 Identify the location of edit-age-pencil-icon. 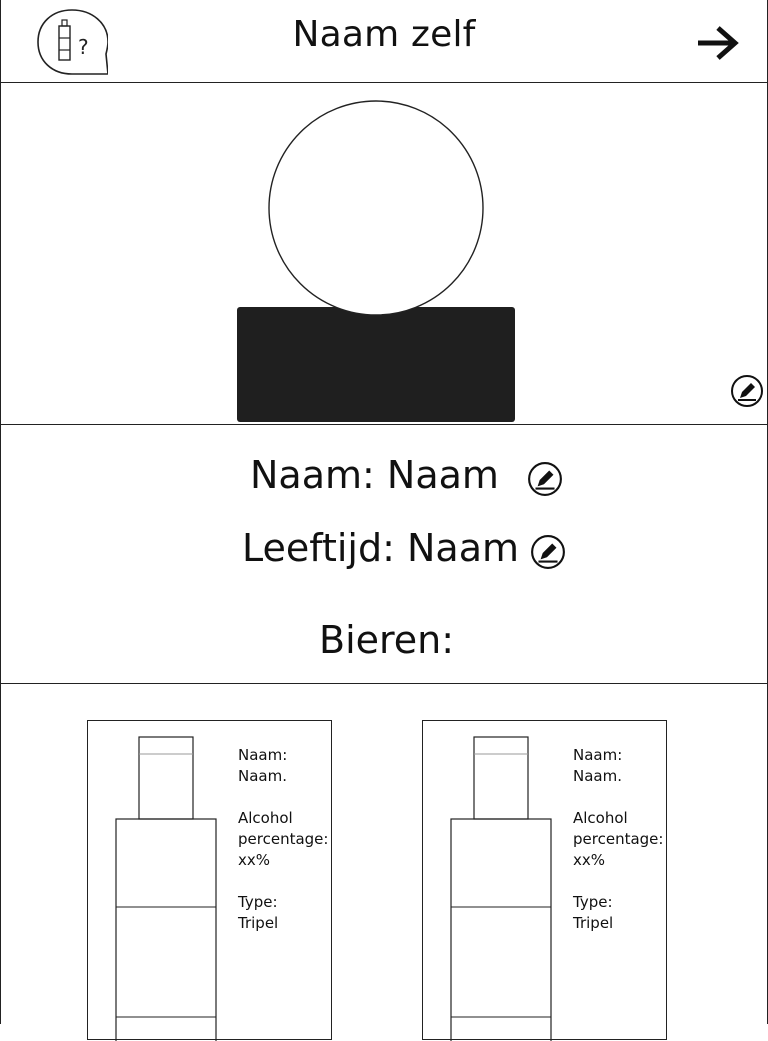
(548, 552).